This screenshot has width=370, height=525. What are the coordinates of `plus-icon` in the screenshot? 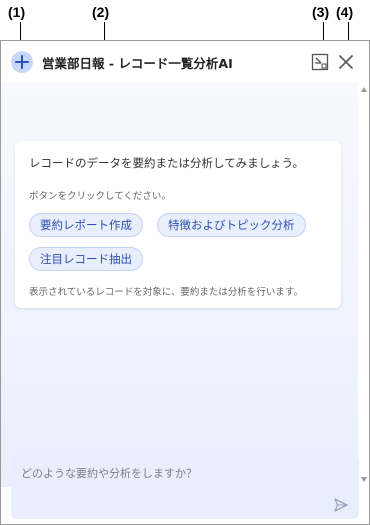 It's located at (22, 62).